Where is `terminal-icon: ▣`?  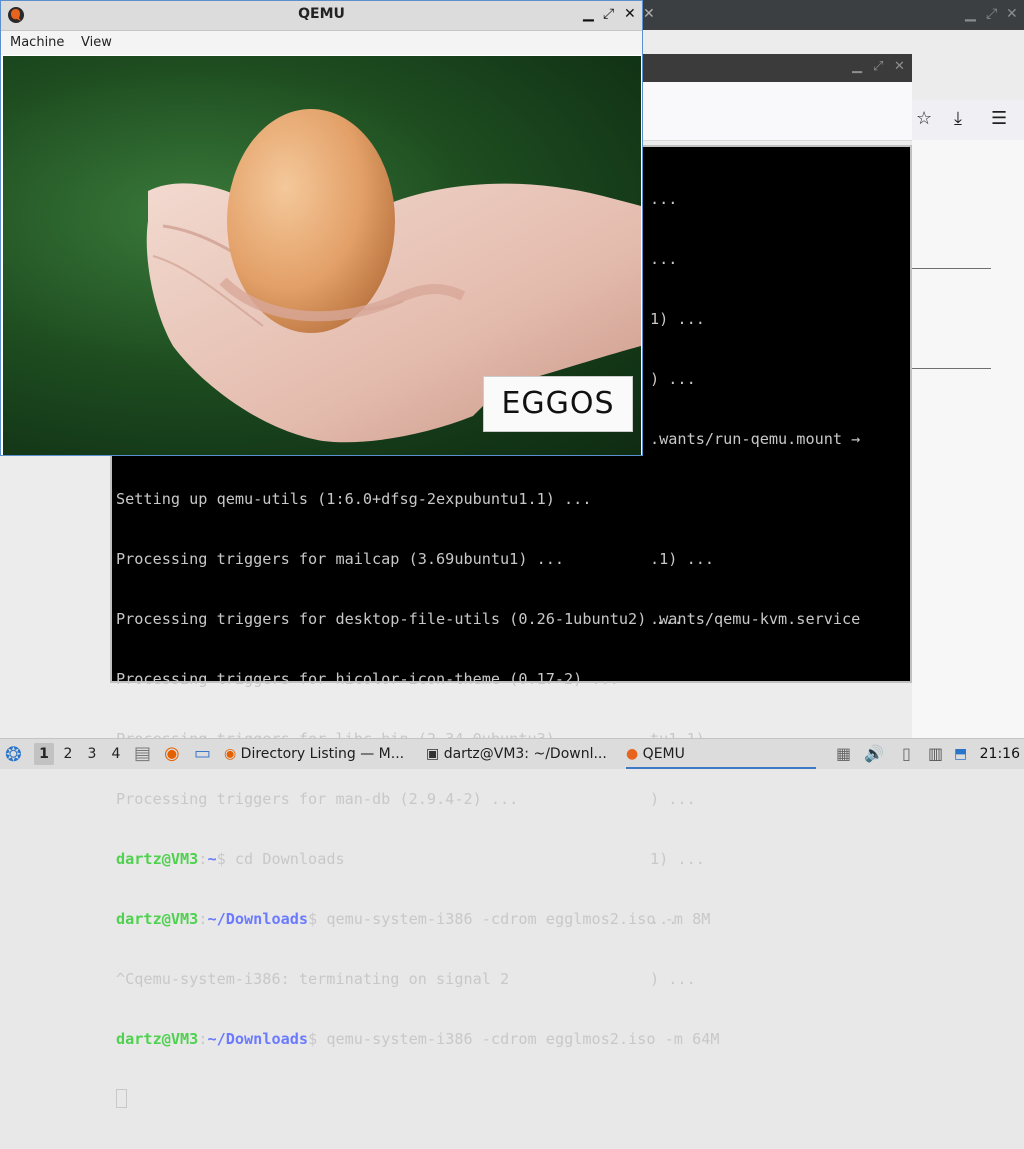 terminal-icon: ▣ is located at coordinates (433, 754).